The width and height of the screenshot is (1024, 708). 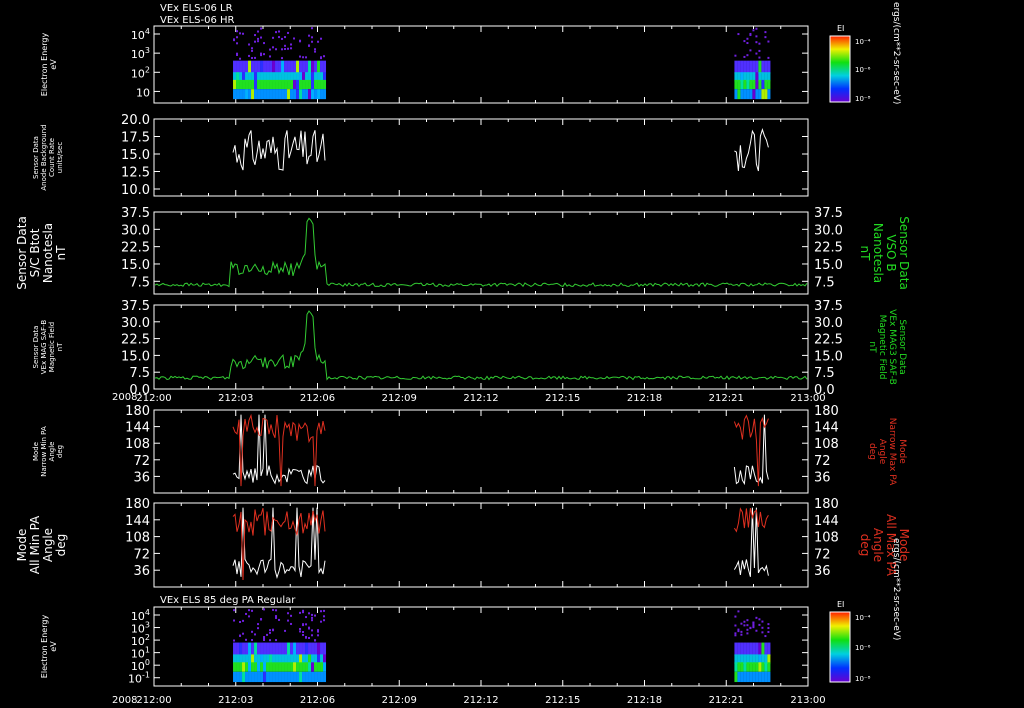 I want to click on time-tick-label: 212:18, so click(x=644, y=398).